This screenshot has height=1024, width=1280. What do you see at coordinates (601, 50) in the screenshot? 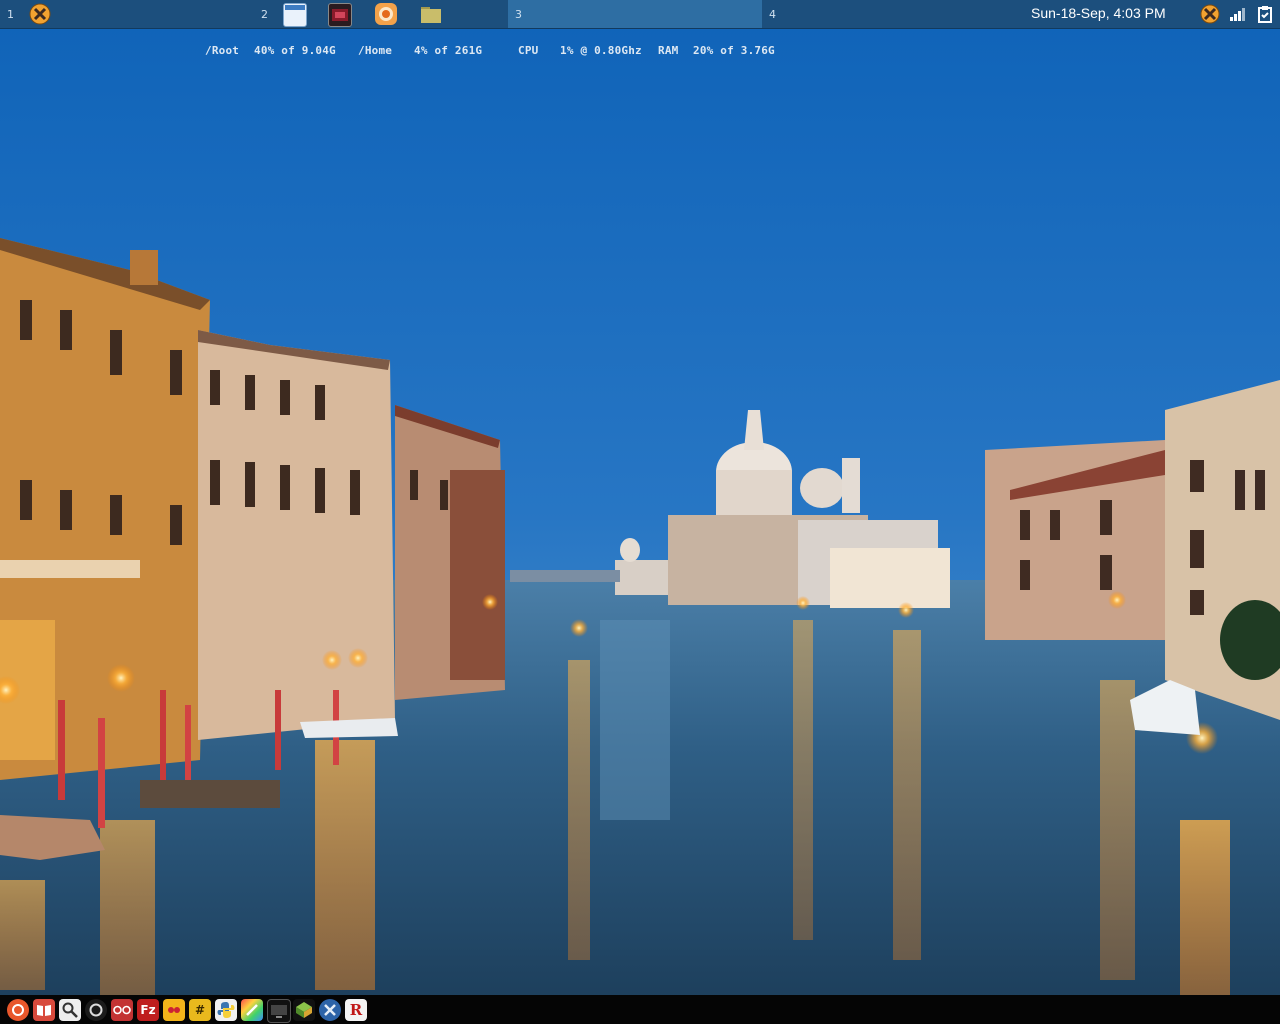
I see `cpu-usage: 1% @ 0.80Ghz` at bounding box center [601, 50].